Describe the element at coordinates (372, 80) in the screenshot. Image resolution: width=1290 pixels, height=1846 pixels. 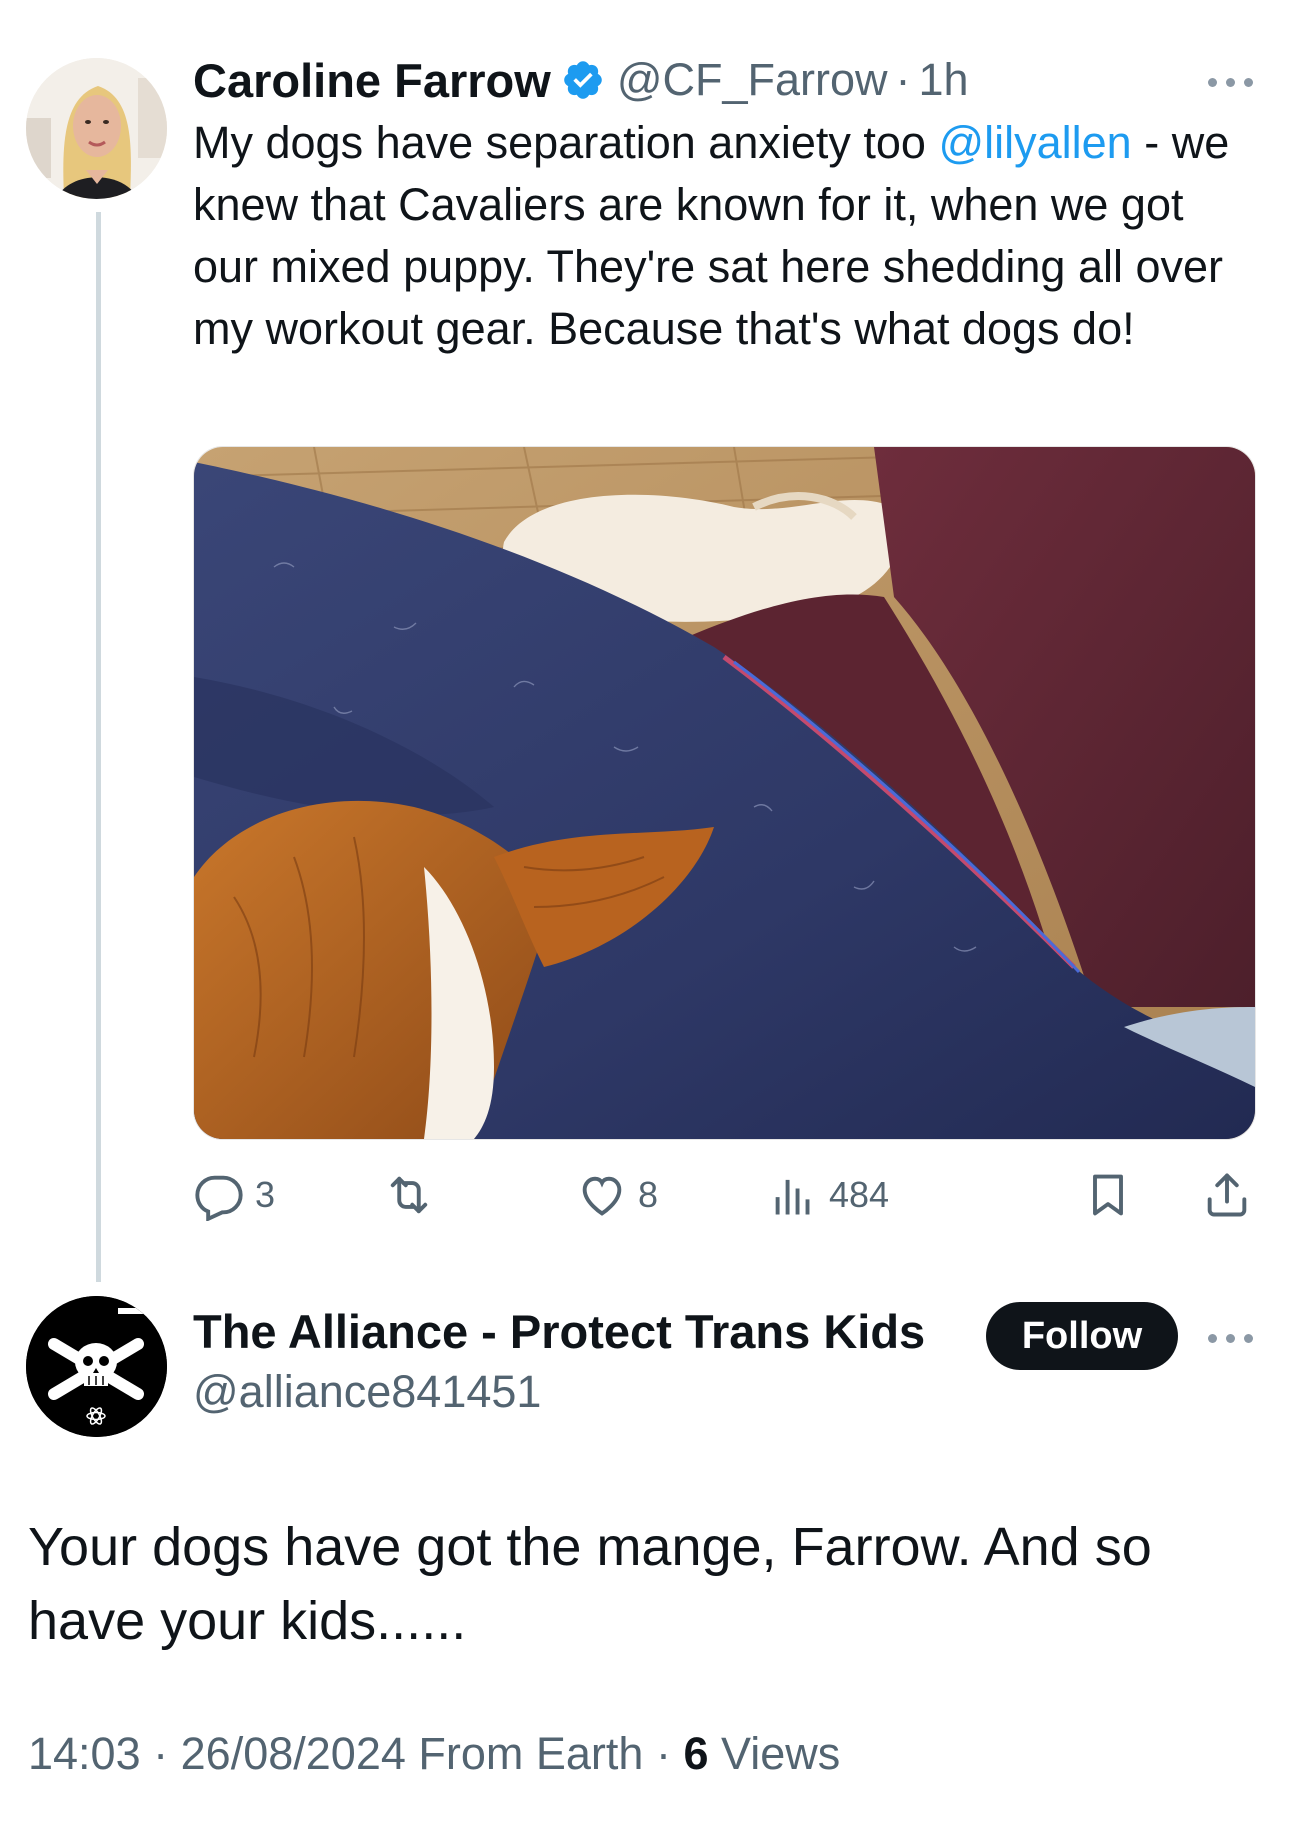
I see `author-name: Caroline Farrow` at that location.